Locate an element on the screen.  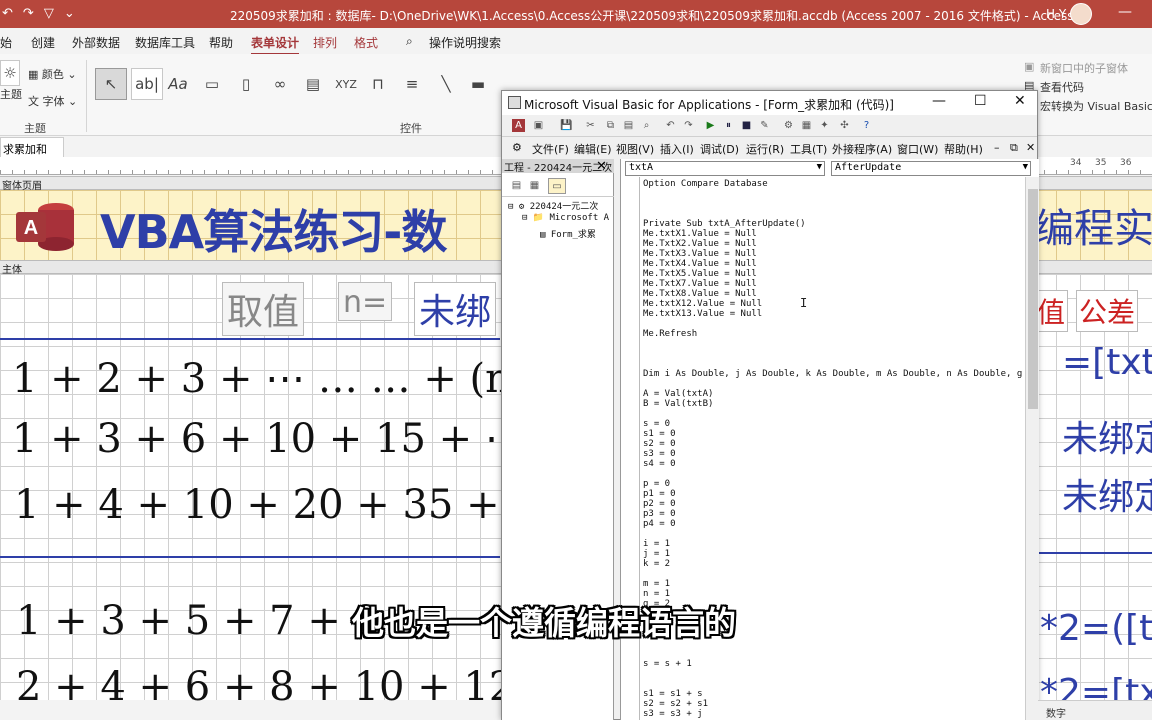
tell-me-search: 操作说明搜索 is located at coordinates (465, 42).